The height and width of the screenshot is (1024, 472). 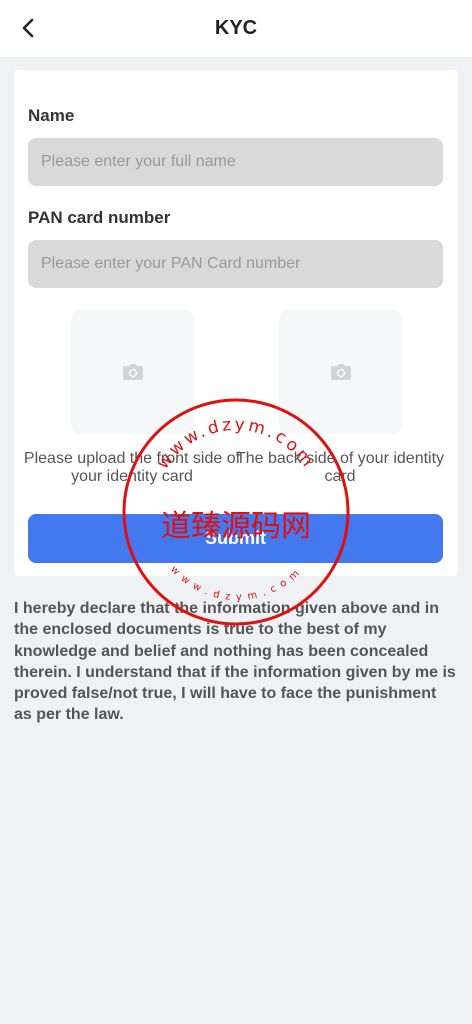 What do you see at coordinates (235, 264) in the screenshot?
I see `pan-input` at bounding box center [235, 264].